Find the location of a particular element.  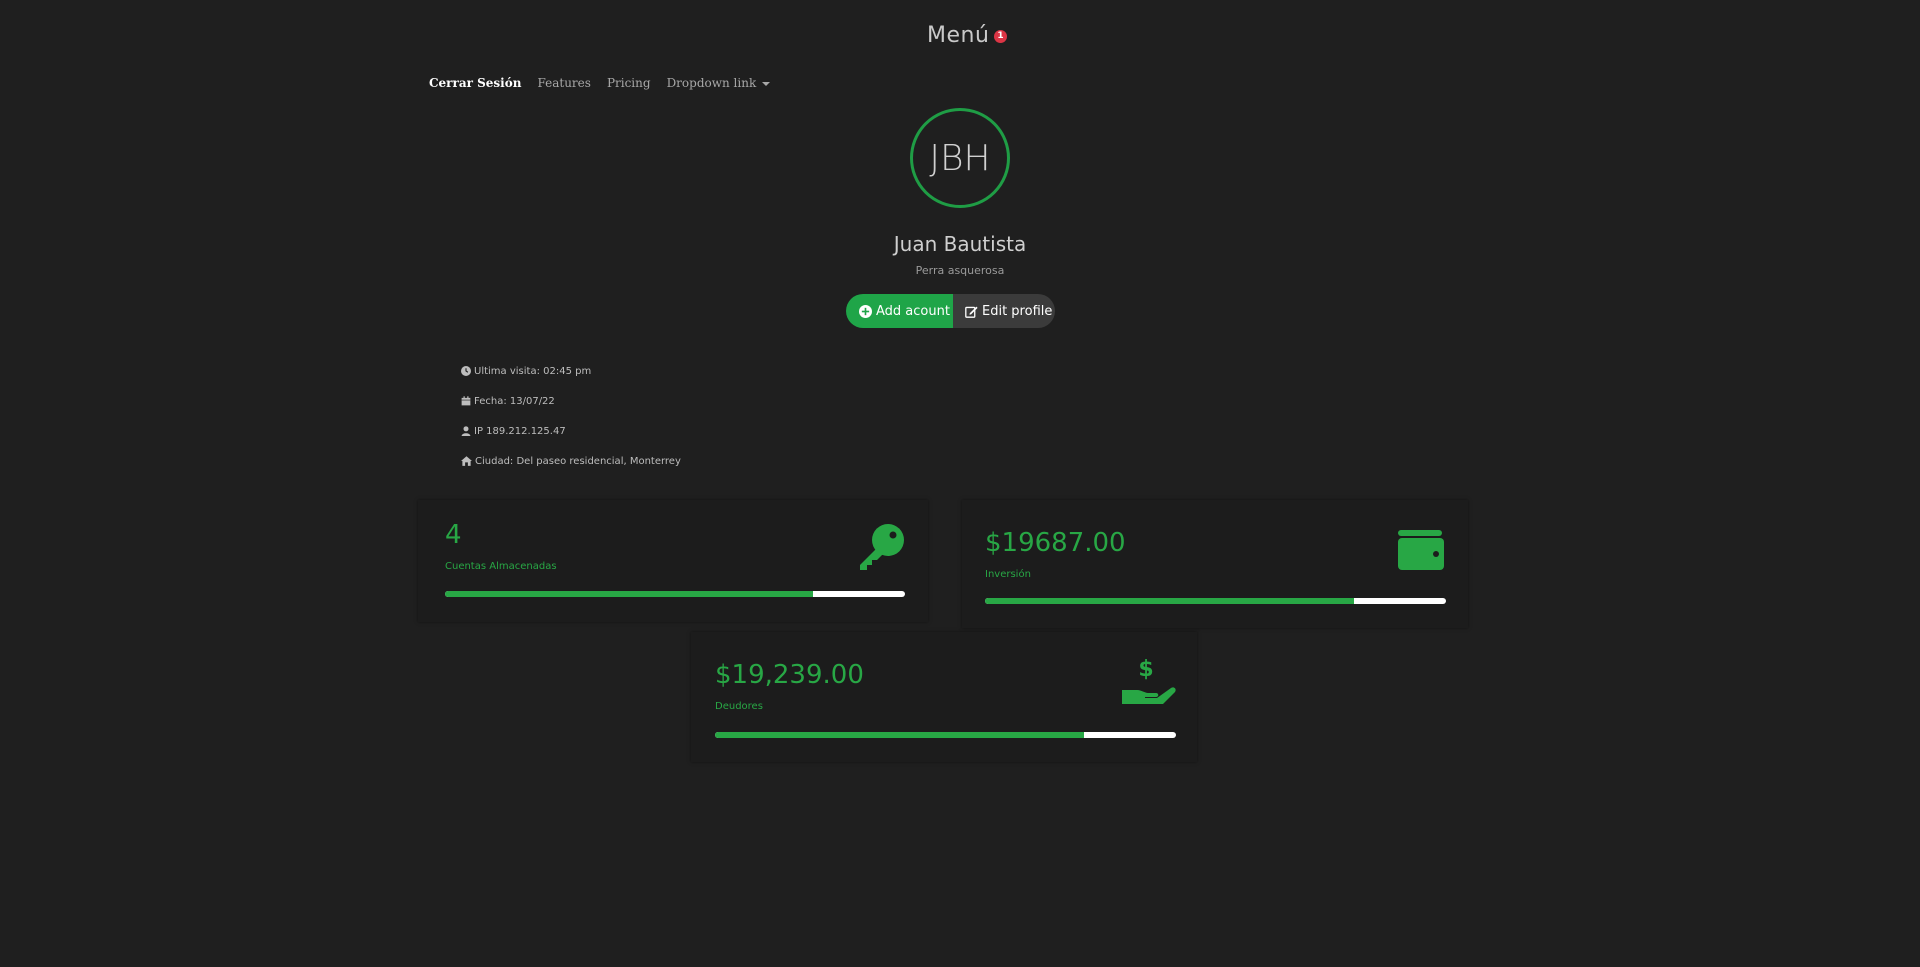

caret-down-icon is located at coordinates (766, 83).